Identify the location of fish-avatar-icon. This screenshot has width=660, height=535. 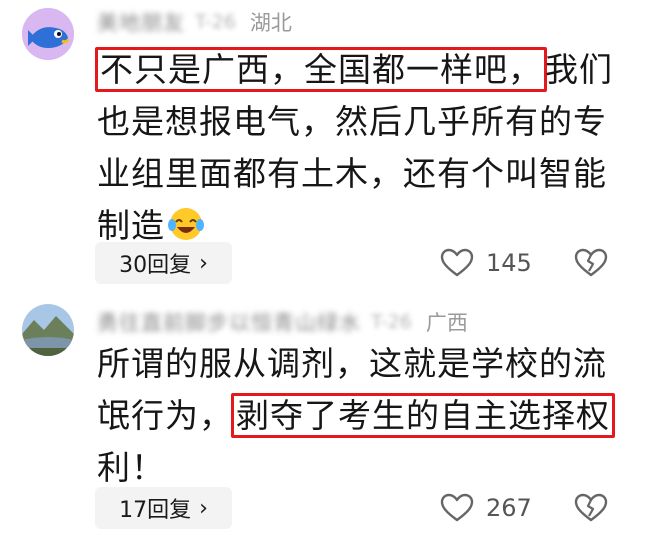
(48, 34).